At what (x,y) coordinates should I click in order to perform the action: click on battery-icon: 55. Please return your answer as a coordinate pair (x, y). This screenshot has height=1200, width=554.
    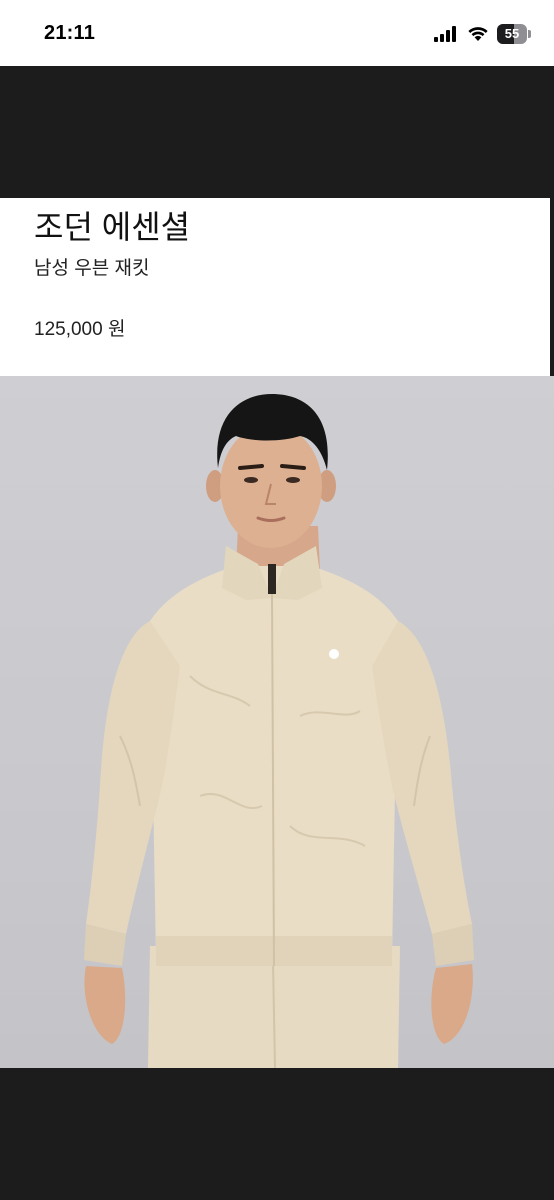
    Looking at the image, I should click on (514, 34).